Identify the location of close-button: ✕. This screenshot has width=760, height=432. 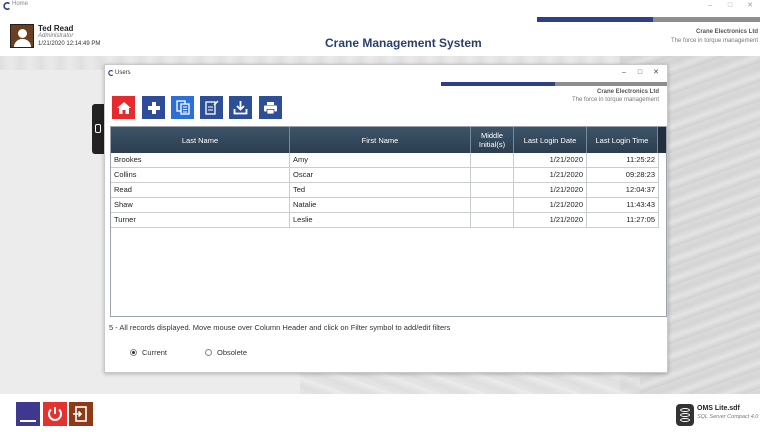
(750, 6).